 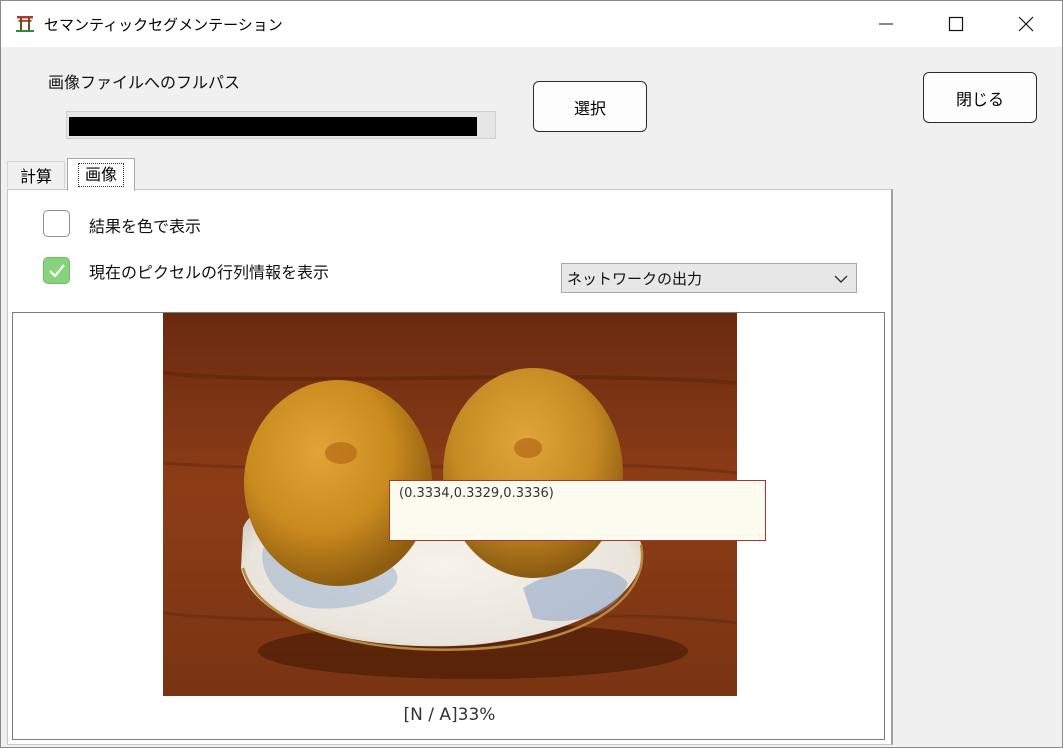 I want to click on checkmark-icon, so click(x=57, y=271).